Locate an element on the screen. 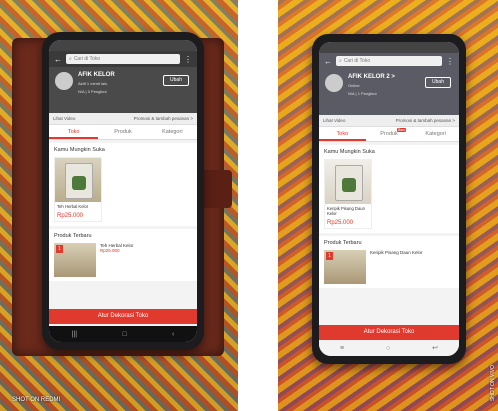 The height and width of the screenshot is (411, 498). home-icon: ○ is located at coordinates (388, 348).